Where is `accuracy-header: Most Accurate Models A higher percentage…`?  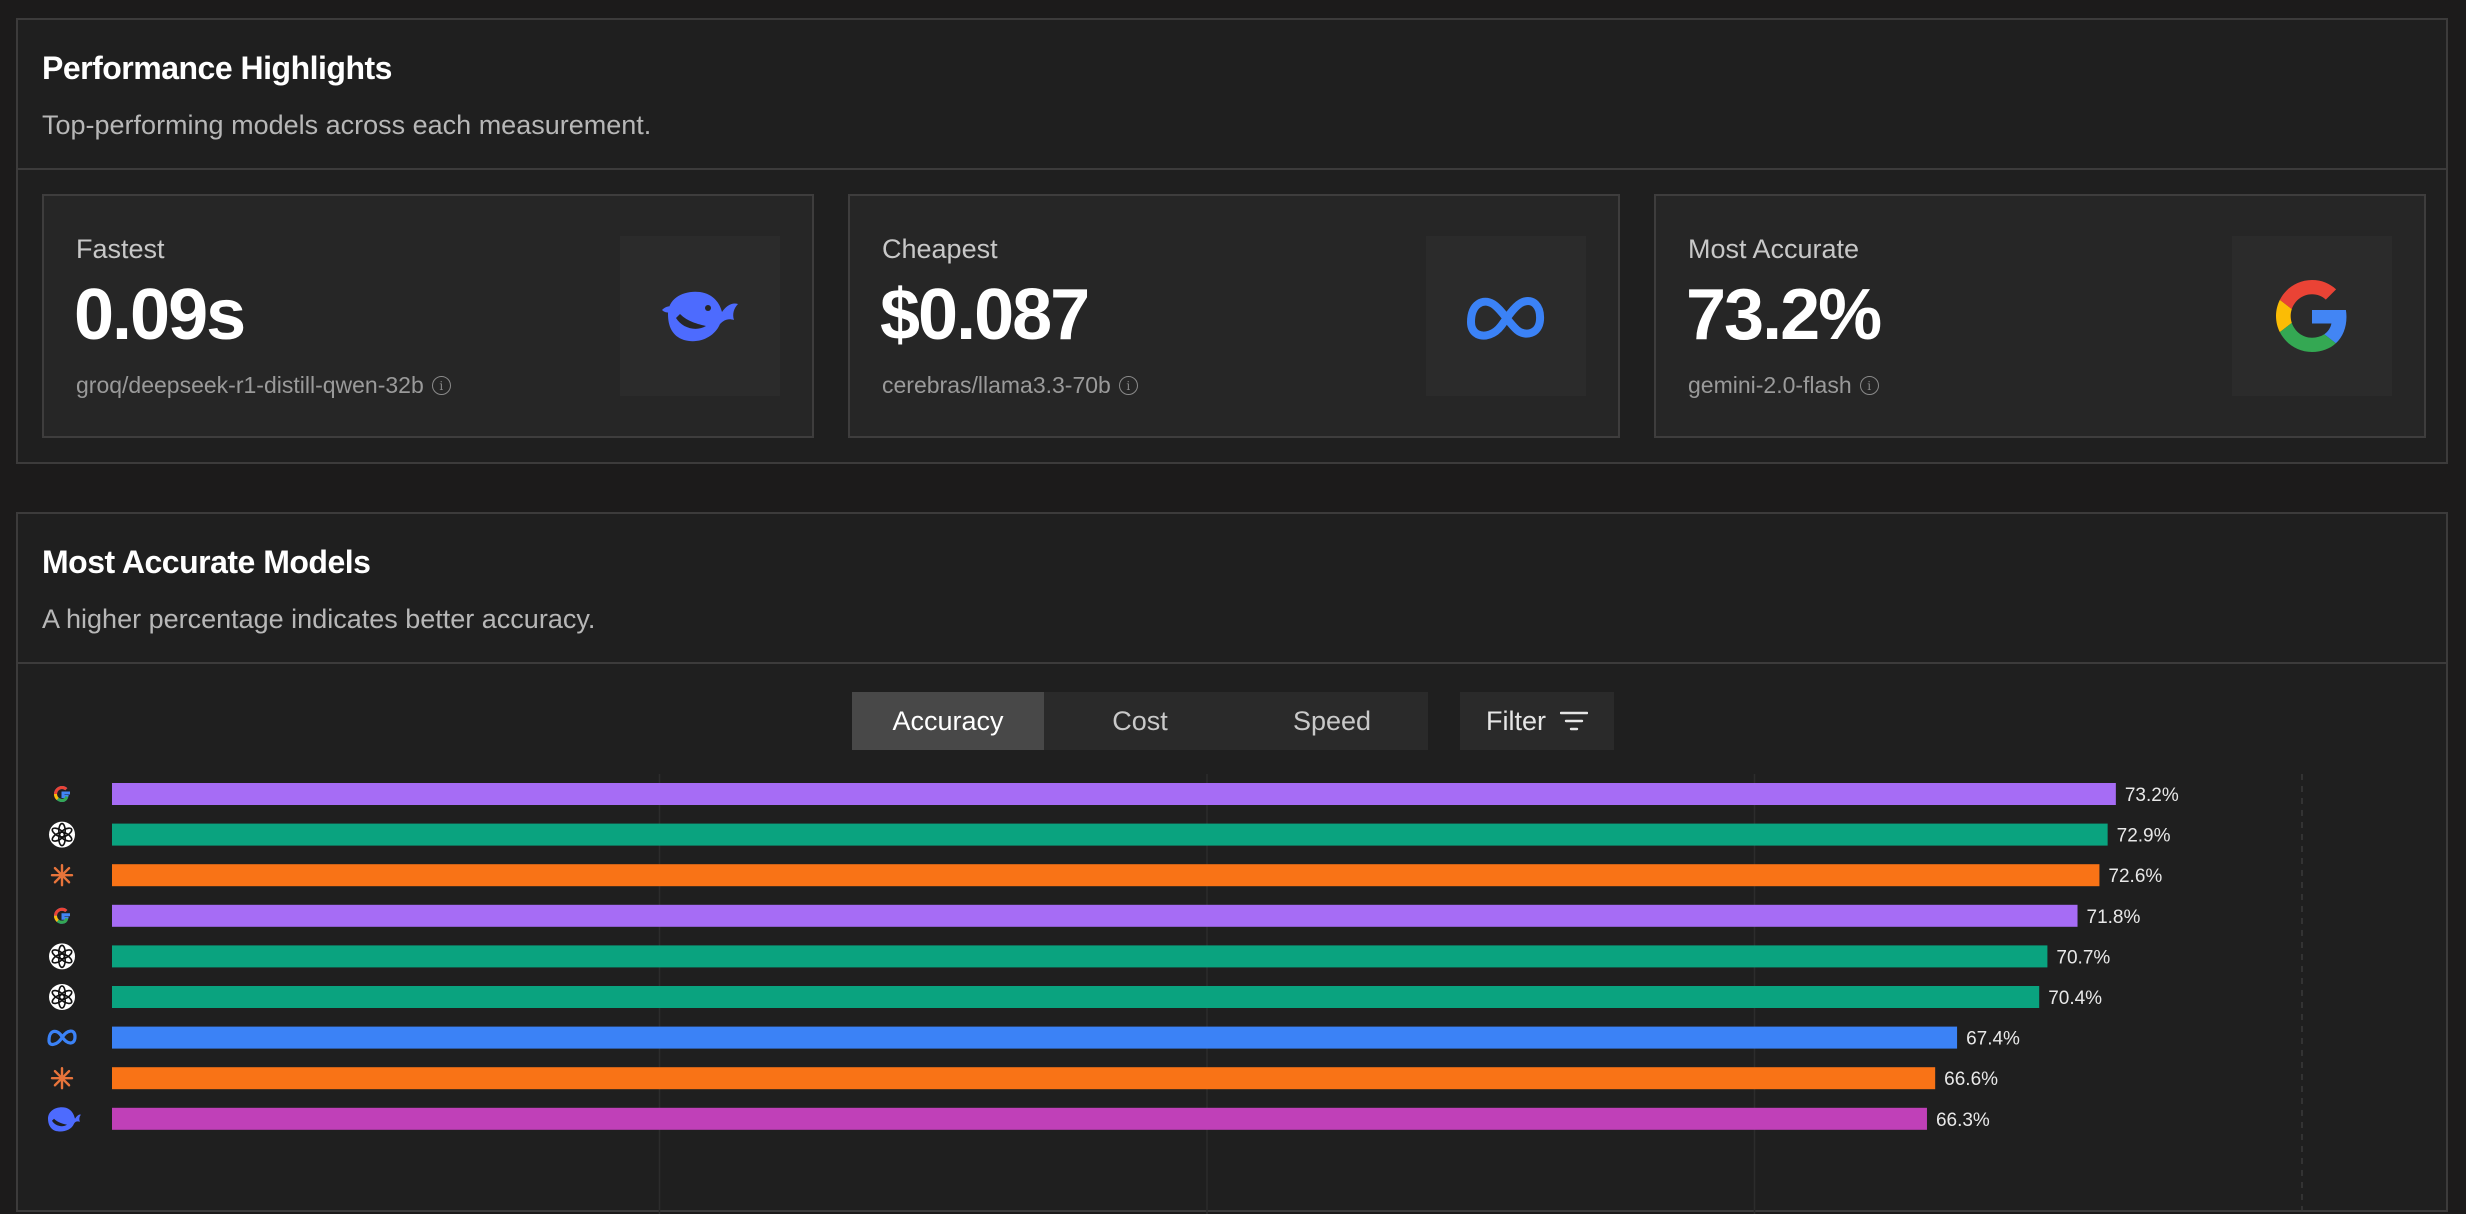
accuracy-header: Most Accurate Models A higher percentage… is located at coordinates (1232, 589).